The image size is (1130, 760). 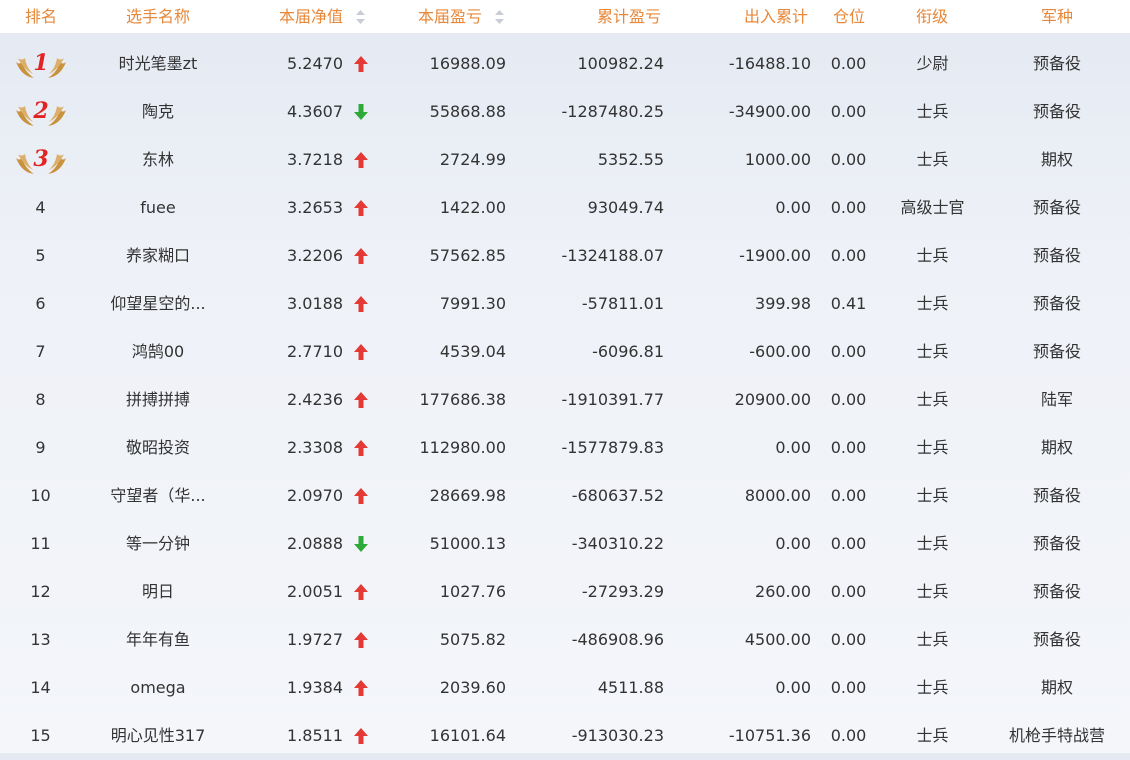 I want to click on header-title: 衔级, so click(x=932, y=16).